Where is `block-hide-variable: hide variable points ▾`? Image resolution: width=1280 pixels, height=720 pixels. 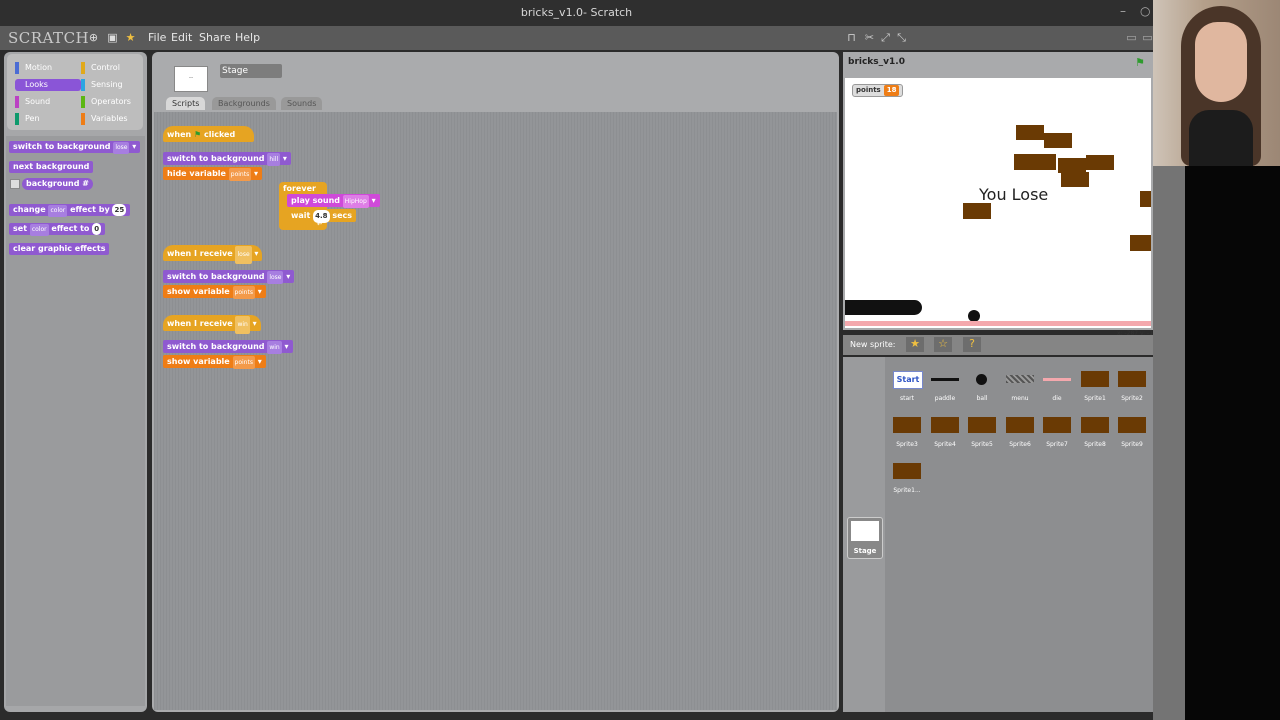 block-hide-variable: hide variable points ▾ is located at coordinates (213, 174).